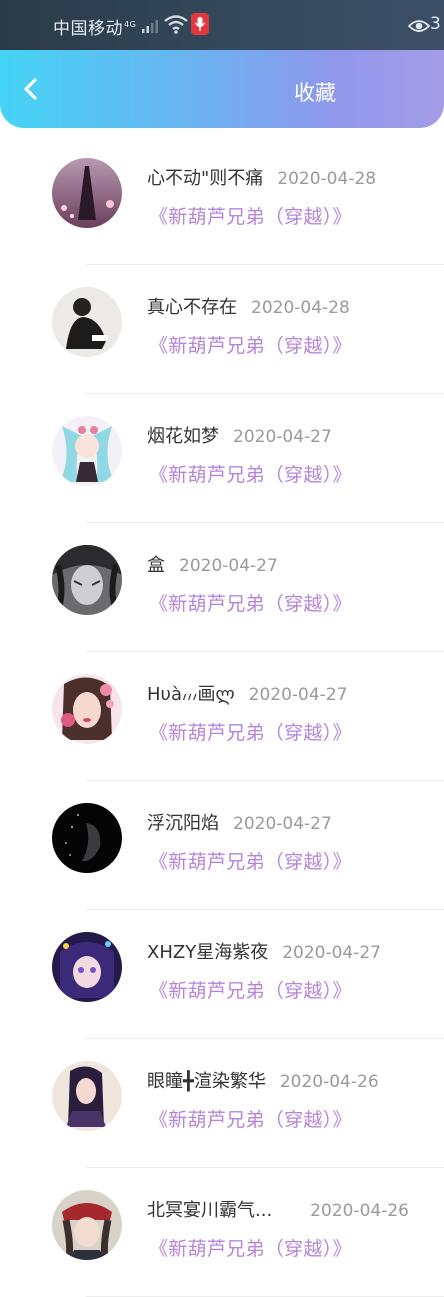 This screenshot has height=1297, width=444. Describe the element at coordinates (200, 24) in the screenshot. I see `mic-icon` at that location.